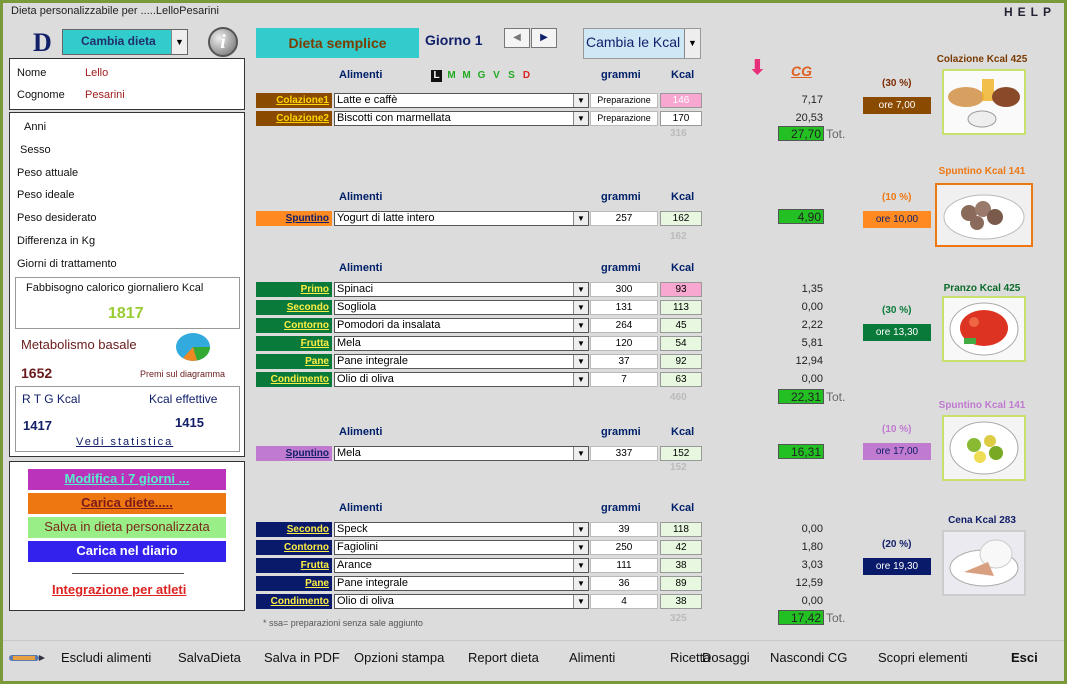 This screenshot has width=1067, height=684. I want to click on kcal-field: 63, so click(681, 379).